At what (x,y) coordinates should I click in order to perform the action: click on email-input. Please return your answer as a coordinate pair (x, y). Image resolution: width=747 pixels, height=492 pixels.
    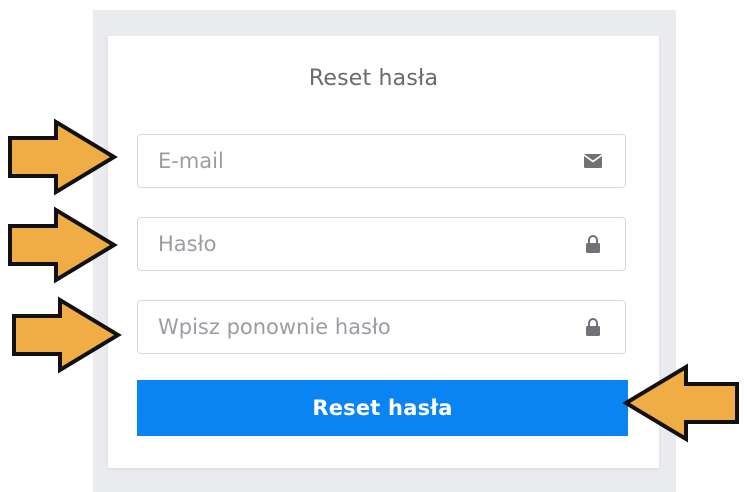
    Looking at the image, I should click on (381, 161).